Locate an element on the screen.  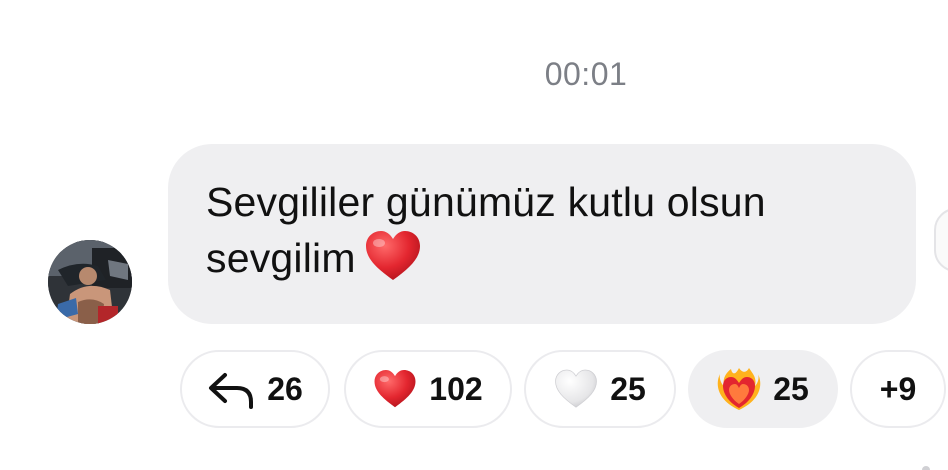
message-timestamp: 00:01 is located at coordinates (586, 74).